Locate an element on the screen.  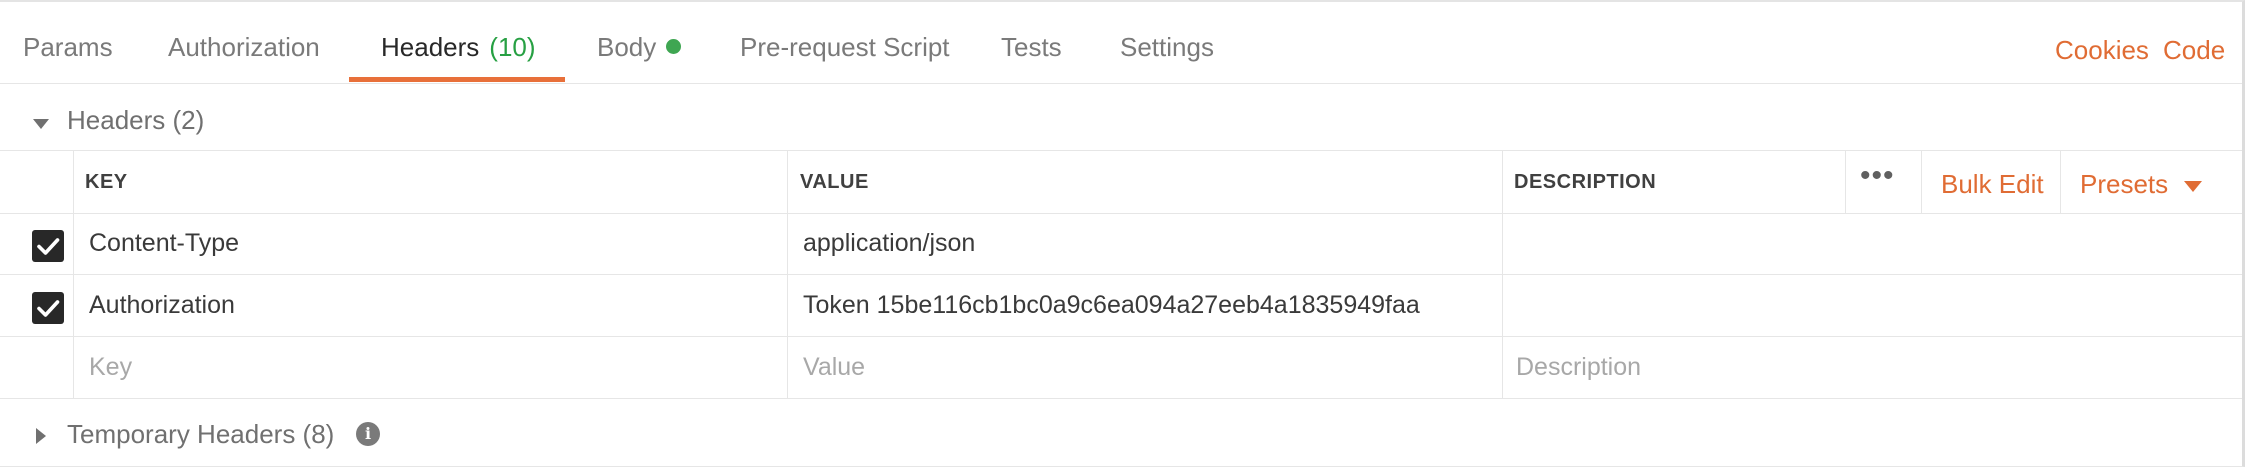
tab-tests-label: Tests is located at coordinates (1031, 47).